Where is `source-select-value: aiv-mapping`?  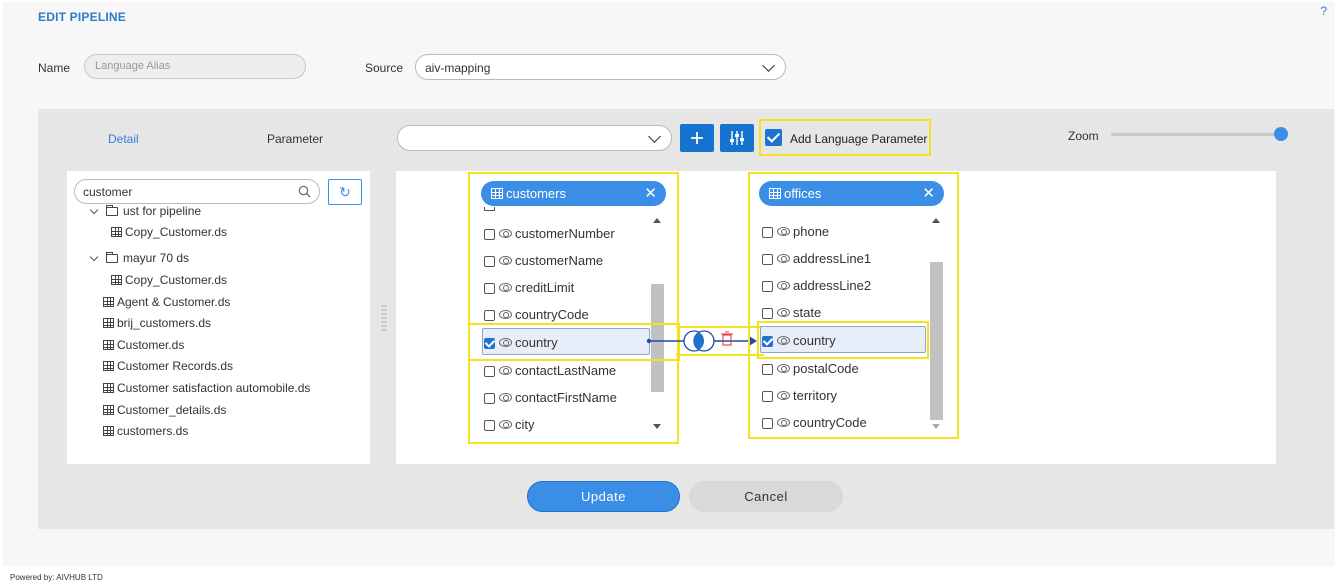
source-select-value: aiv-mapping is located at coordinates (458, 68).